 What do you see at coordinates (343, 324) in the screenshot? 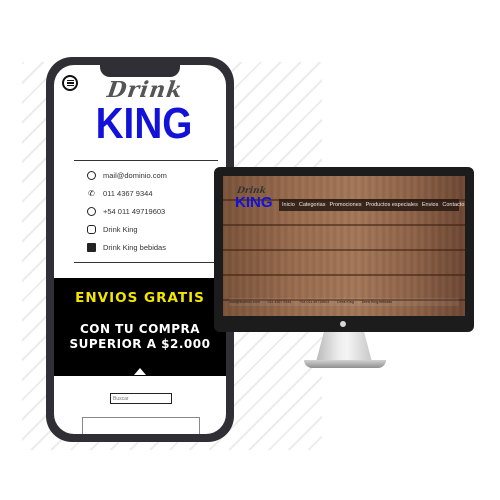
I see `apple-logo-icon` at bounding box center [343, 324].